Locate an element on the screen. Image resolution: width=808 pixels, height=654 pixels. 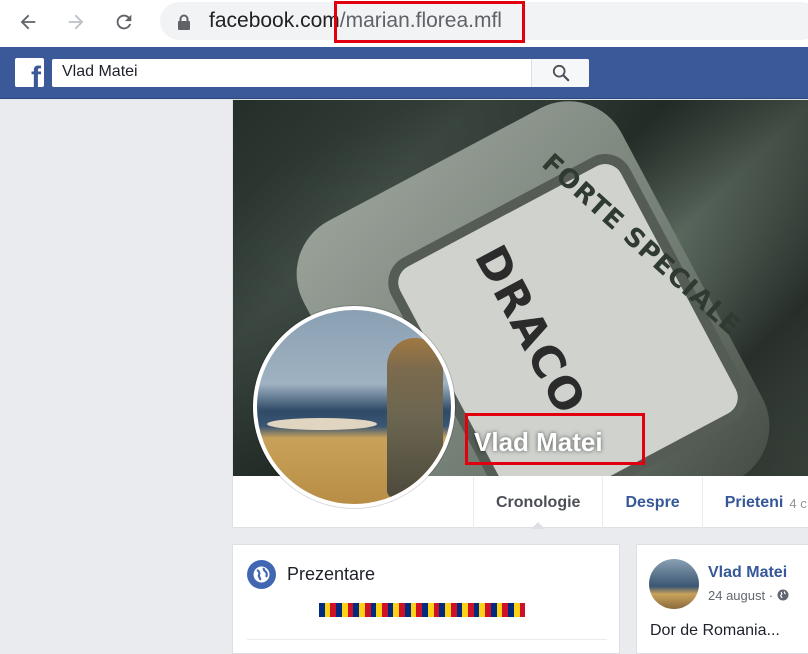
globe-glyph is located at coordinates (261, 574).